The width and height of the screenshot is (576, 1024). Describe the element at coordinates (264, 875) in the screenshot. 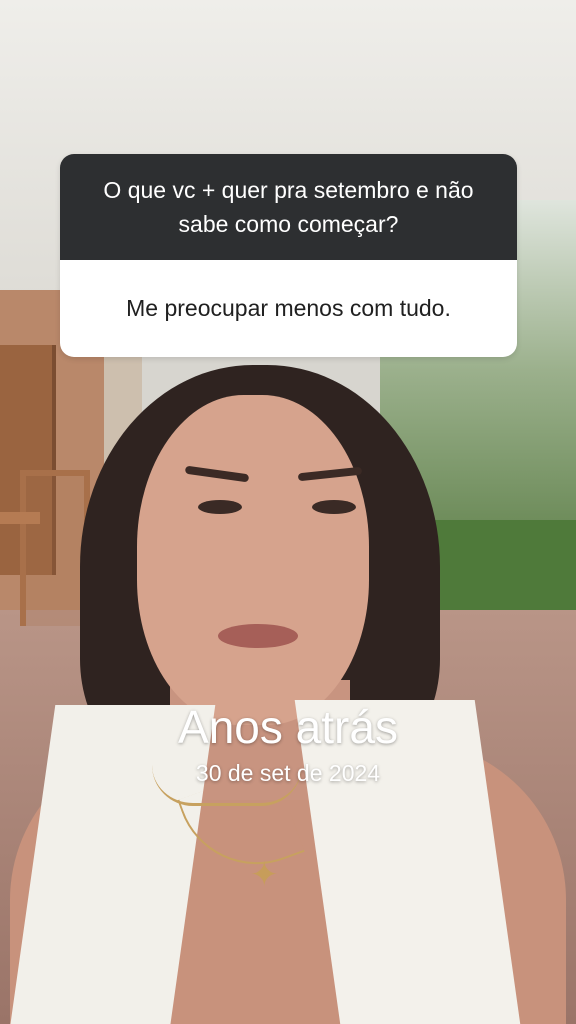

I see `star-pendant-icon: ✦` at that location.